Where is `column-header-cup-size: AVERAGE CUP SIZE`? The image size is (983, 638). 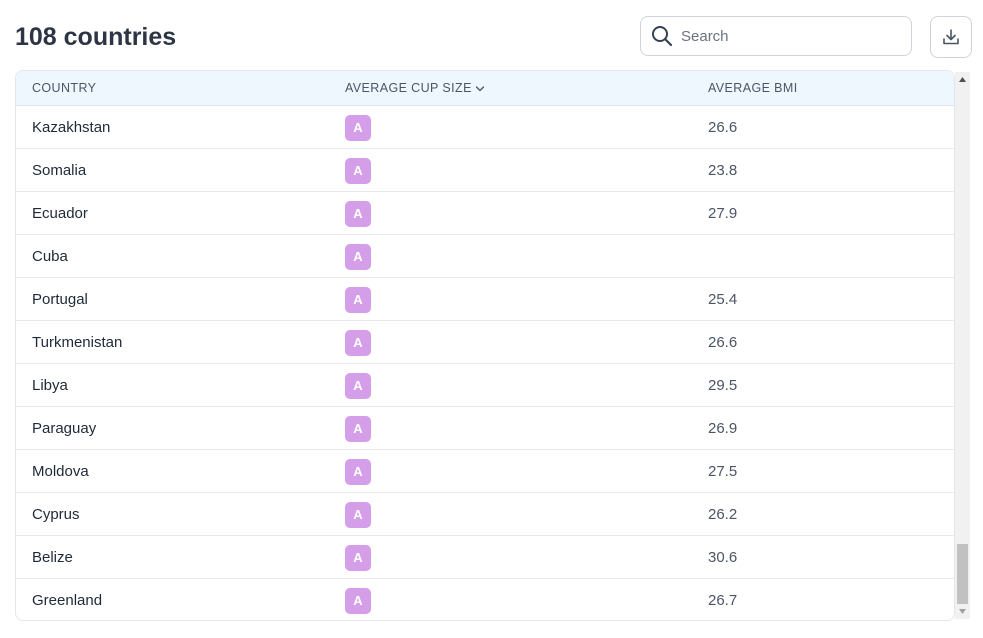 column-header-cup-size: AVERAGE CUP SIZE is located at coordinates (415, 88).